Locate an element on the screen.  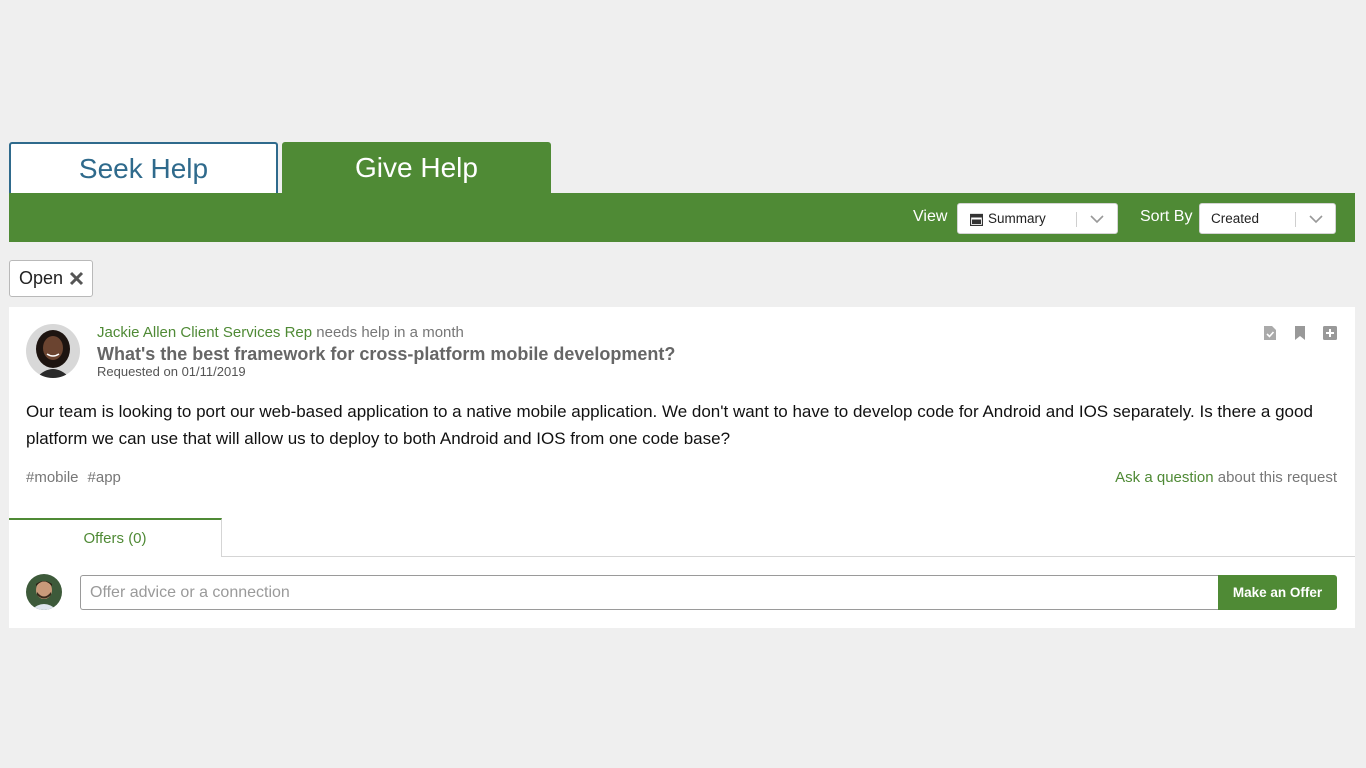
calendar-icon is located at coordinates (976, 219).